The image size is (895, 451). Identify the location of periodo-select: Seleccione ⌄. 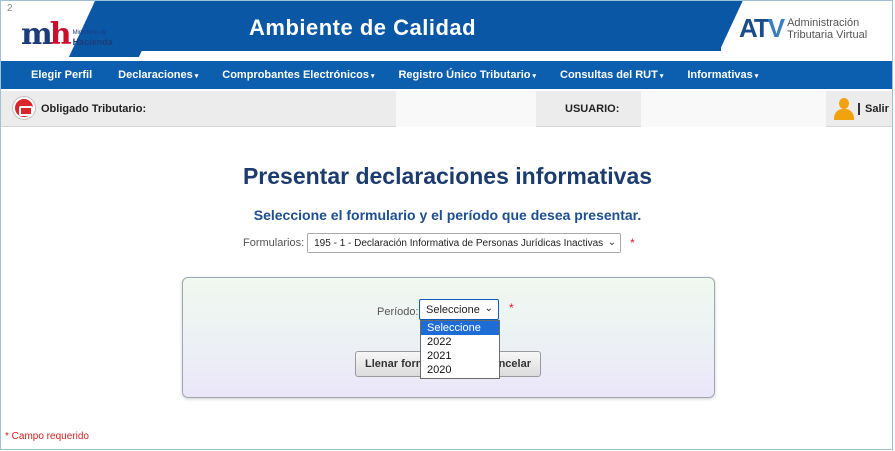
(459, 309).